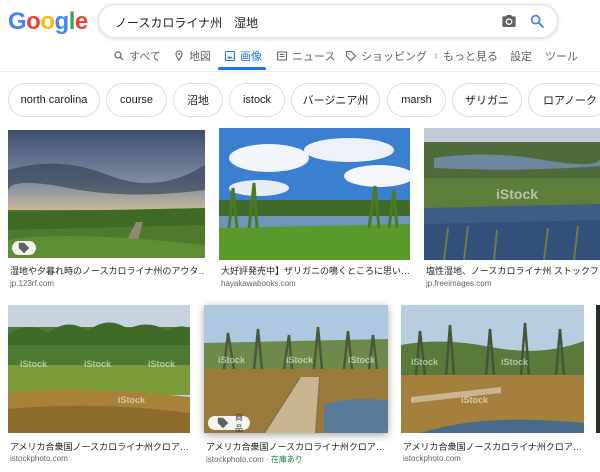 Image resolution: width=600 pixels, height=472 pixels. Describe the element at coordinates (251, 57) in the screenshot. I see `tab-label: 画像` at that location.